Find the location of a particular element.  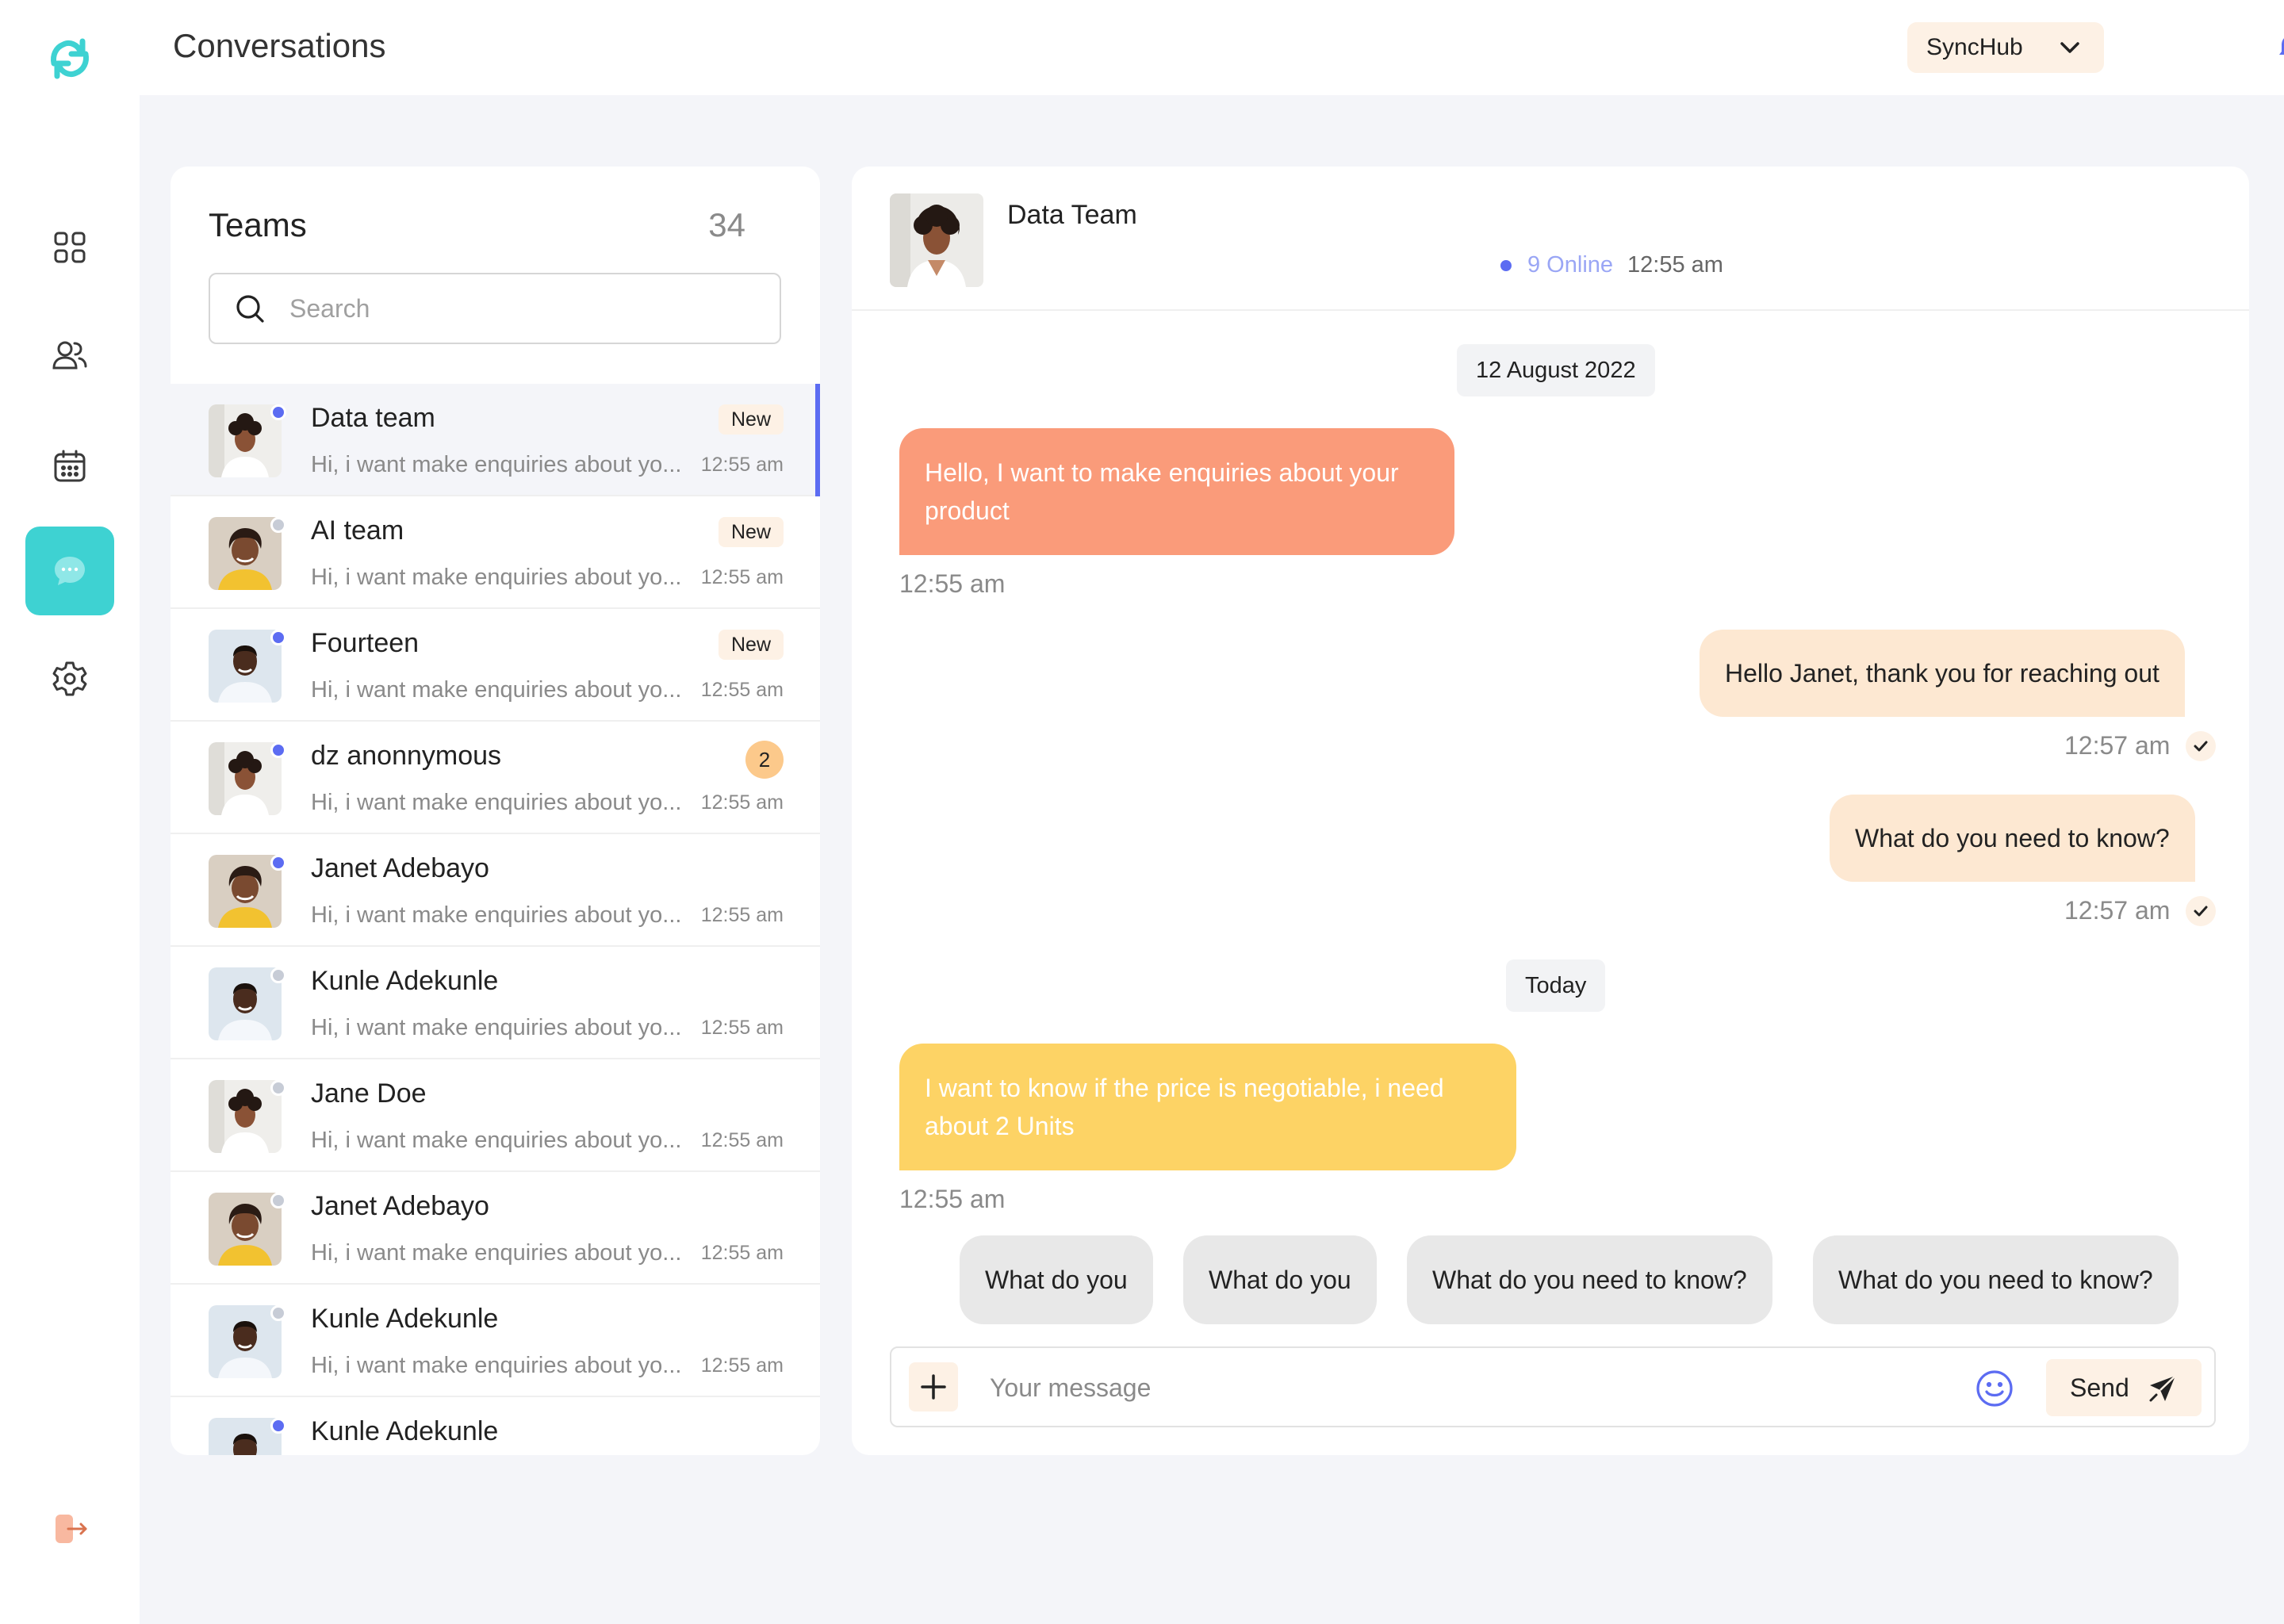

nav-settings is located at coordinates (69, 678).